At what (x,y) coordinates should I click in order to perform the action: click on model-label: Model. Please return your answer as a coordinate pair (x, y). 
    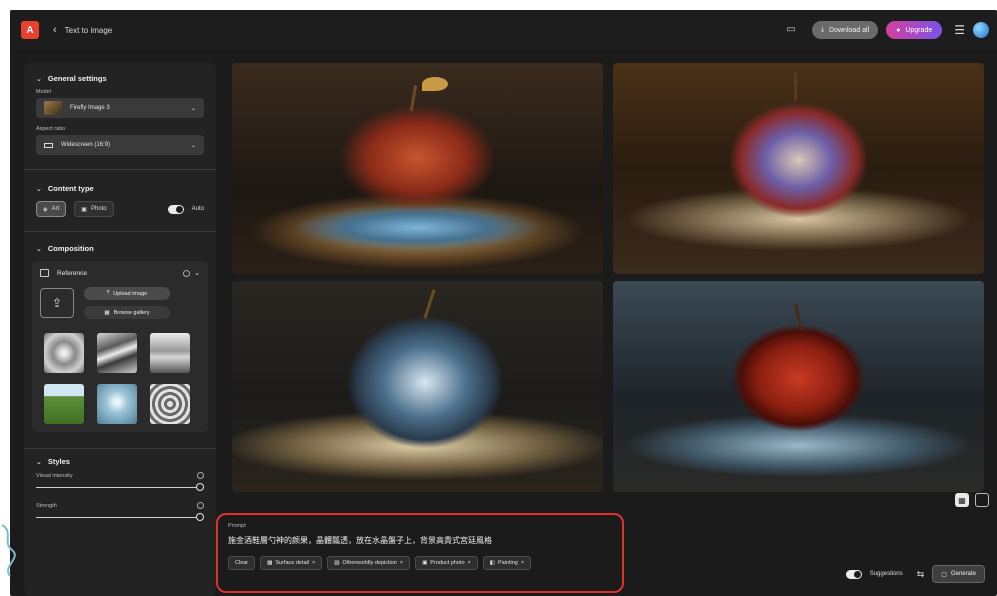
    Looking at the image, I should click on (43, 92).